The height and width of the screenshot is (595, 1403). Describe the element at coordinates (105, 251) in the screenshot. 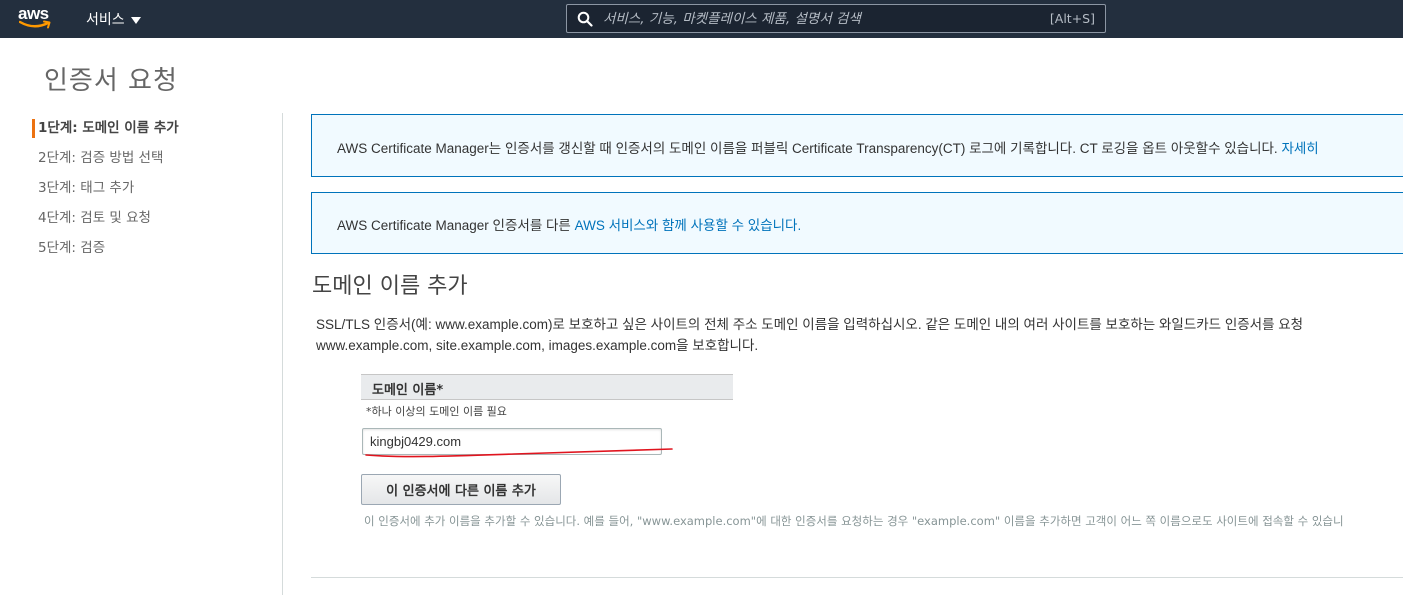

I see `step-validation: 5단계: 검증` at that location.